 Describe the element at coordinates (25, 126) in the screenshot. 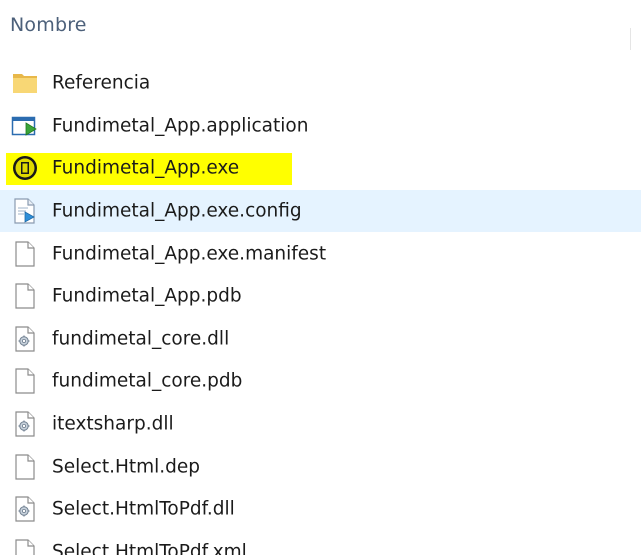

I see `application-manifest-icon` at that location.